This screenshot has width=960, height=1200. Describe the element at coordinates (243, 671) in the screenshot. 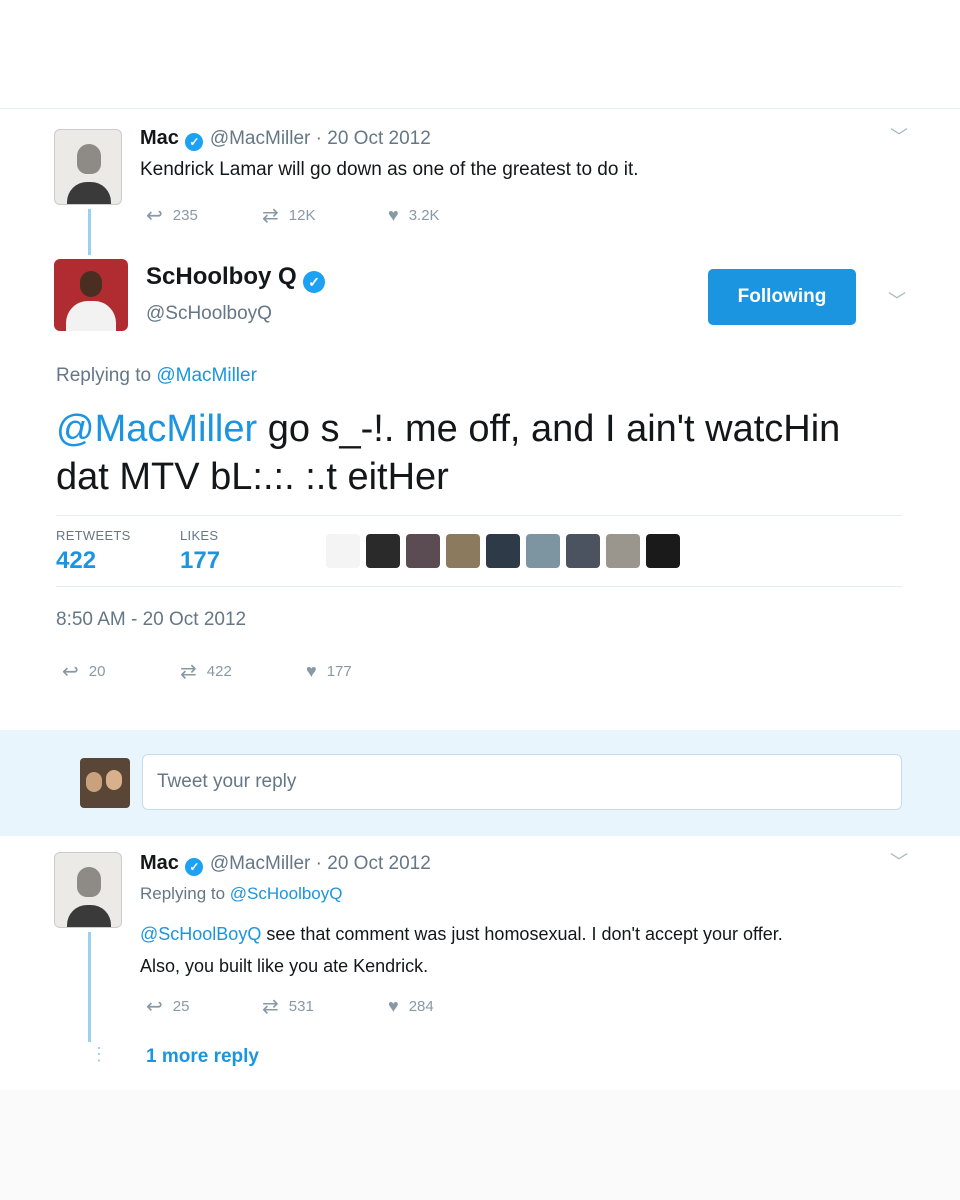

I see `retweet-button: ⇄ 422` at that location.